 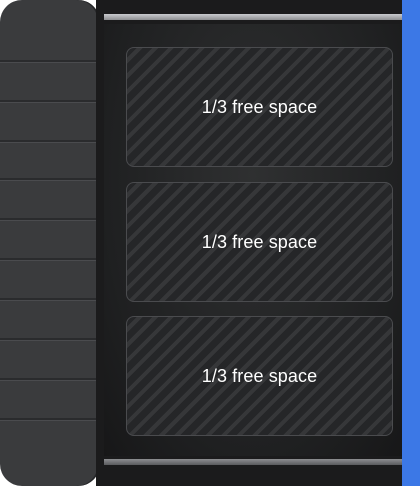 What do you see at coordinates (254, 17) in the screenshot?
I see `shelf-top-rail` at bounding box center [254, 17].